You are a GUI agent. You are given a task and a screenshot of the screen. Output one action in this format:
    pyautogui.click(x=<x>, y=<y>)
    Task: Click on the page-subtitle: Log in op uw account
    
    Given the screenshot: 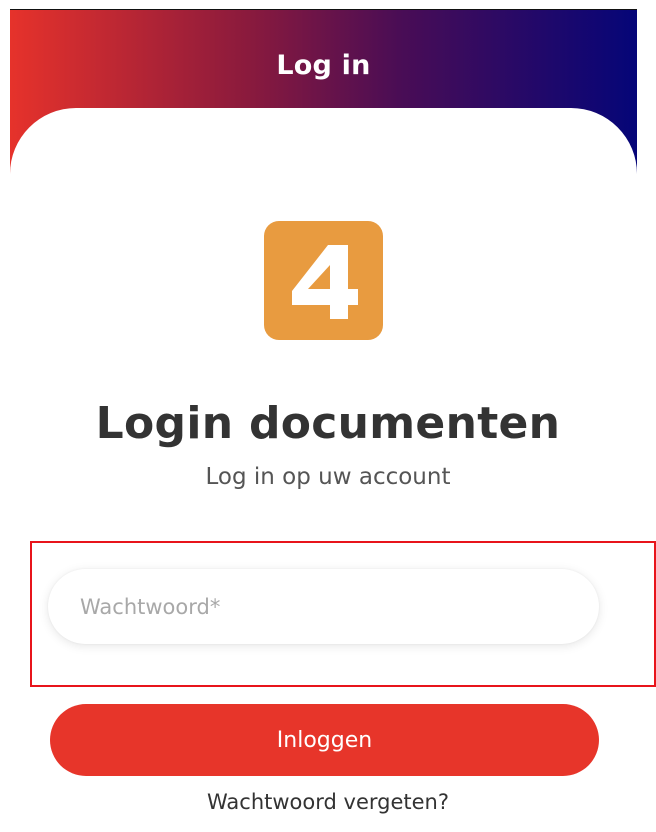 What is the action you would take?
    pyautogui.click(x=328, y=477)
    